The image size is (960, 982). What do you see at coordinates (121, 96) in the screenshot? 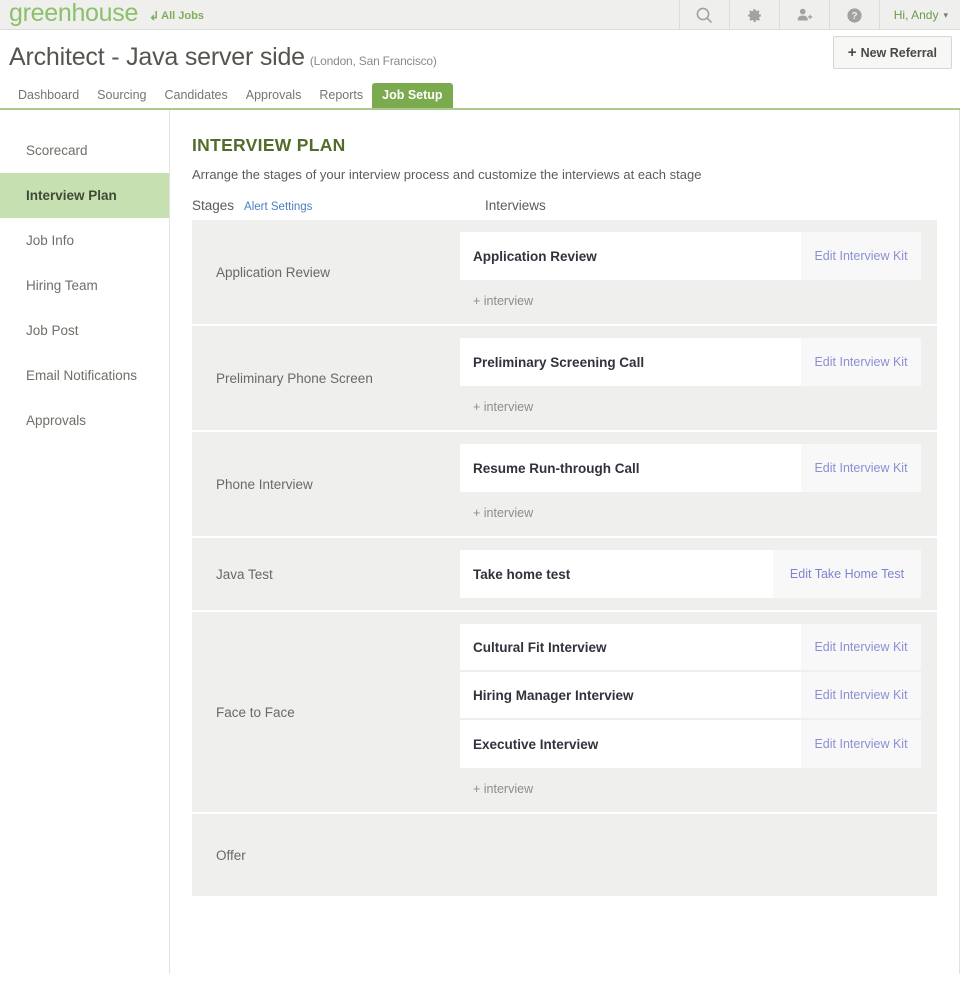
I see `tab-sourcing: Sourcing` at bounding box center [121, 96].